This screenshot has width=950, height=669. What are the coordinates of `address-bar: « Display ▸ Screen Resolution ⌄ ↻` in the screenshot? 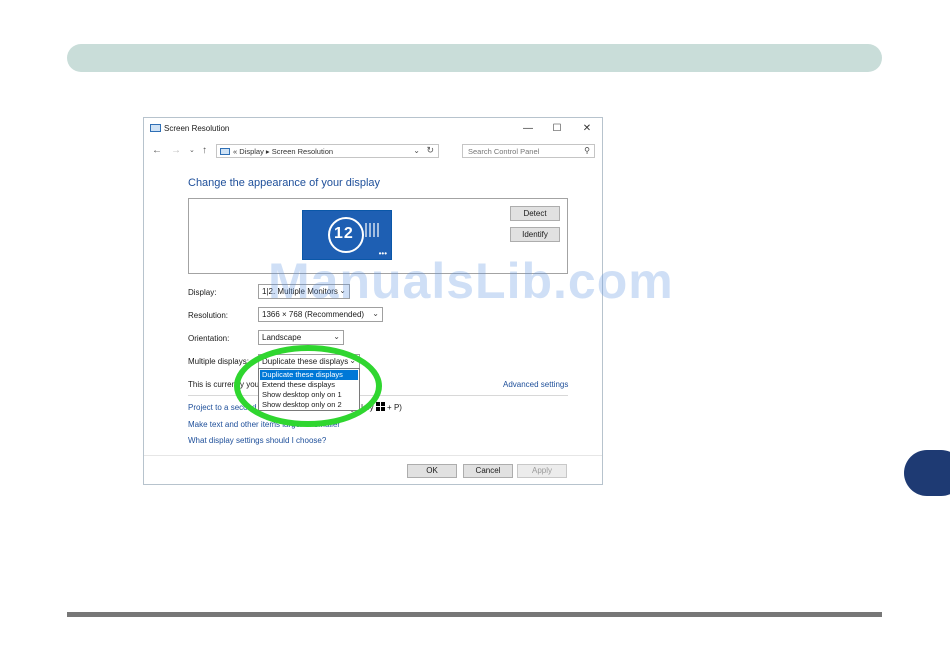 It's located at (327, 151).